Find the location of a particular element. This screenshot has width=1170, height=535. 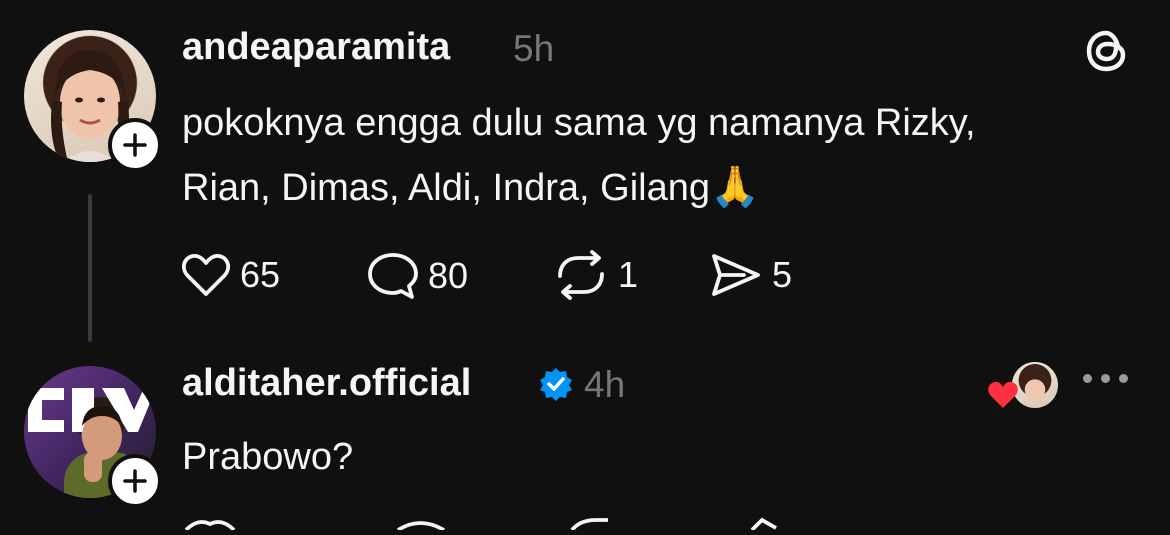

reply-text: Prabowo? is located at coordinates (268, 457).